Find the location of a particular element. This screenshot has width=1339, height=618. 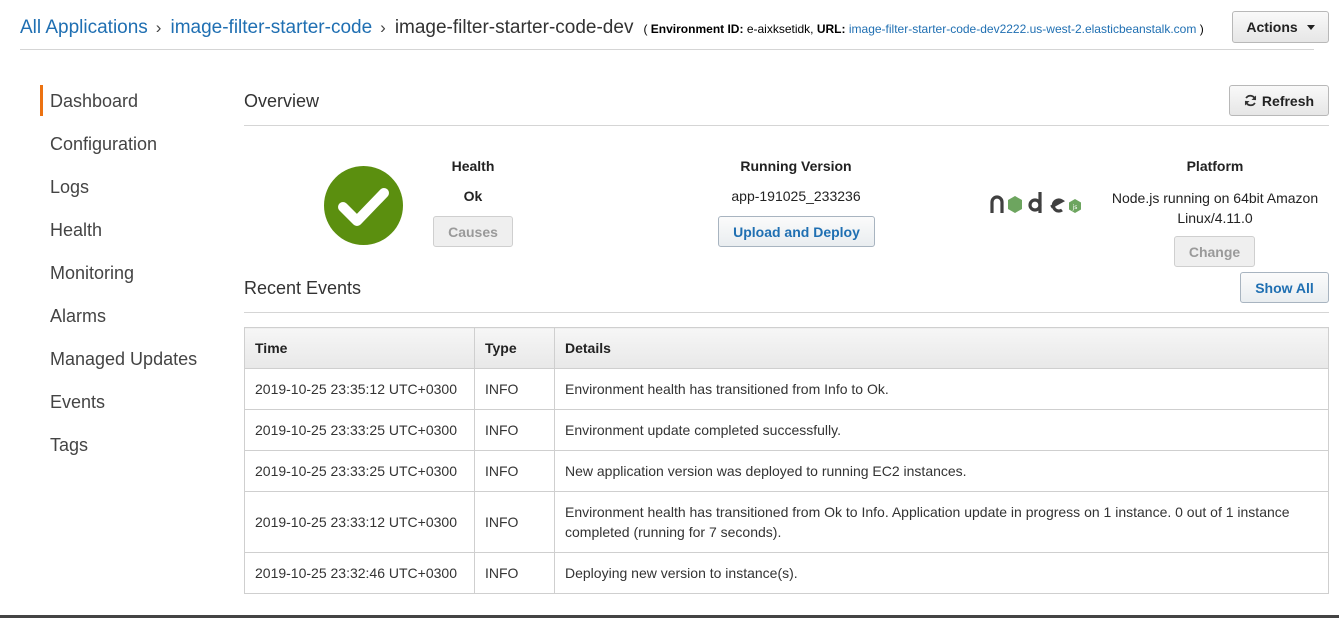

running-version-value: app-191025_233236 is located at coordinates (796, 196).